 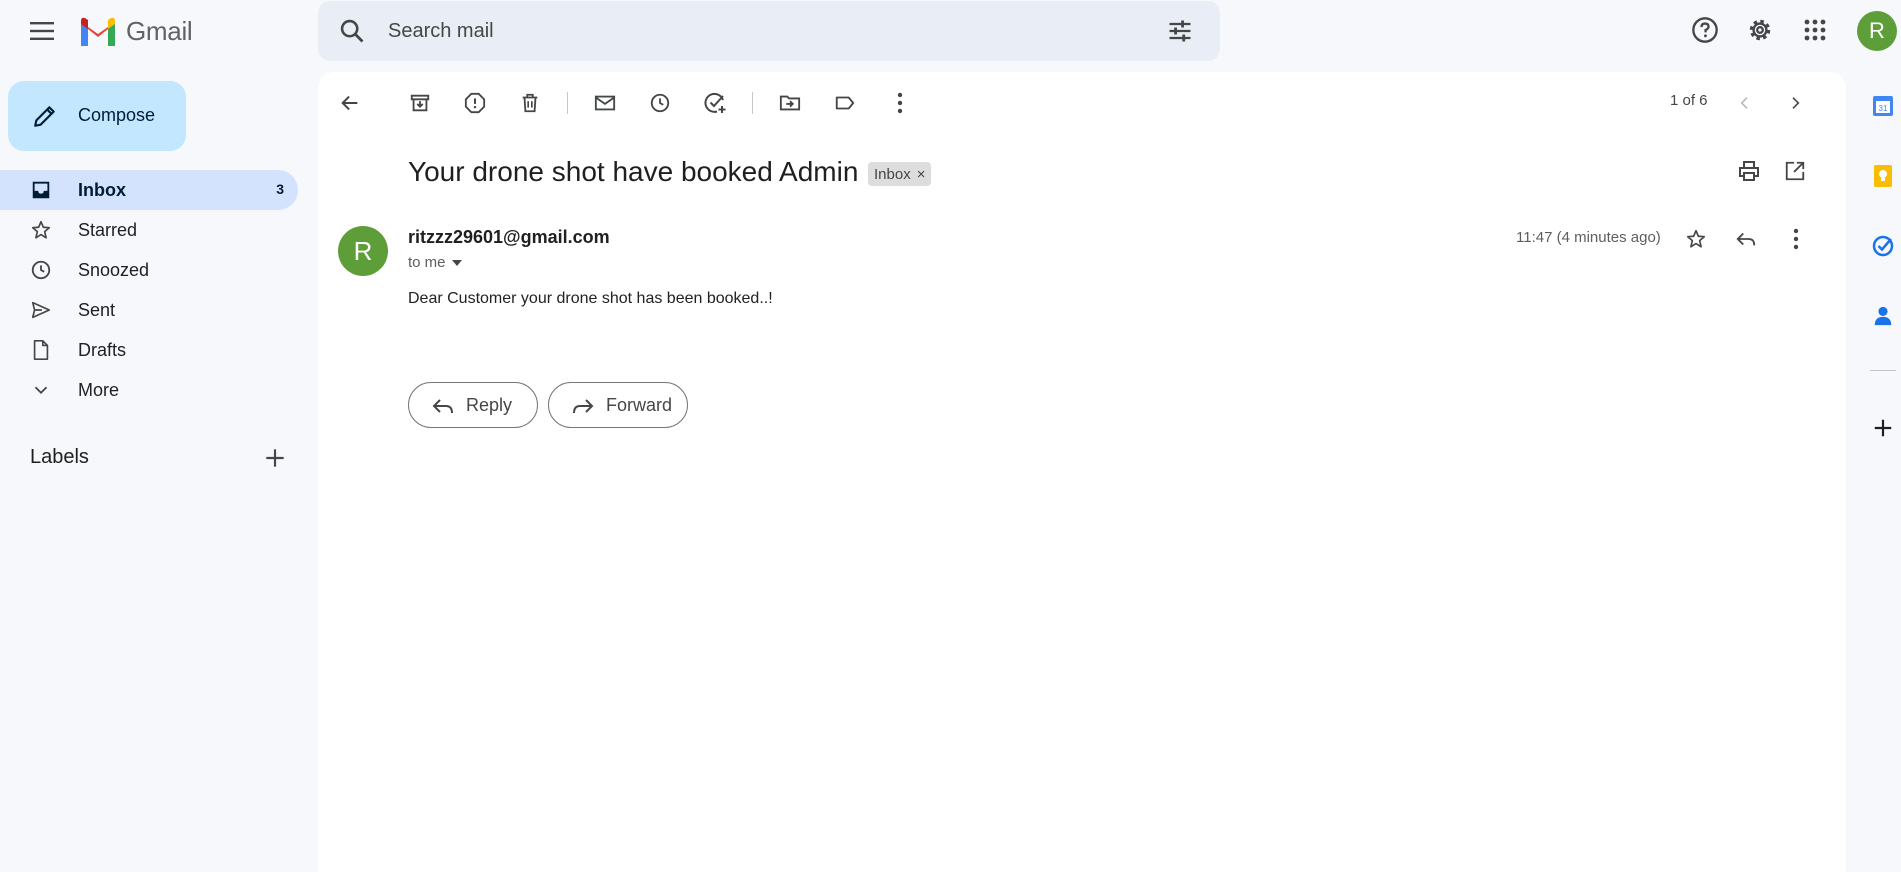 I want to click on older-button, so click(x=1795, y=103).